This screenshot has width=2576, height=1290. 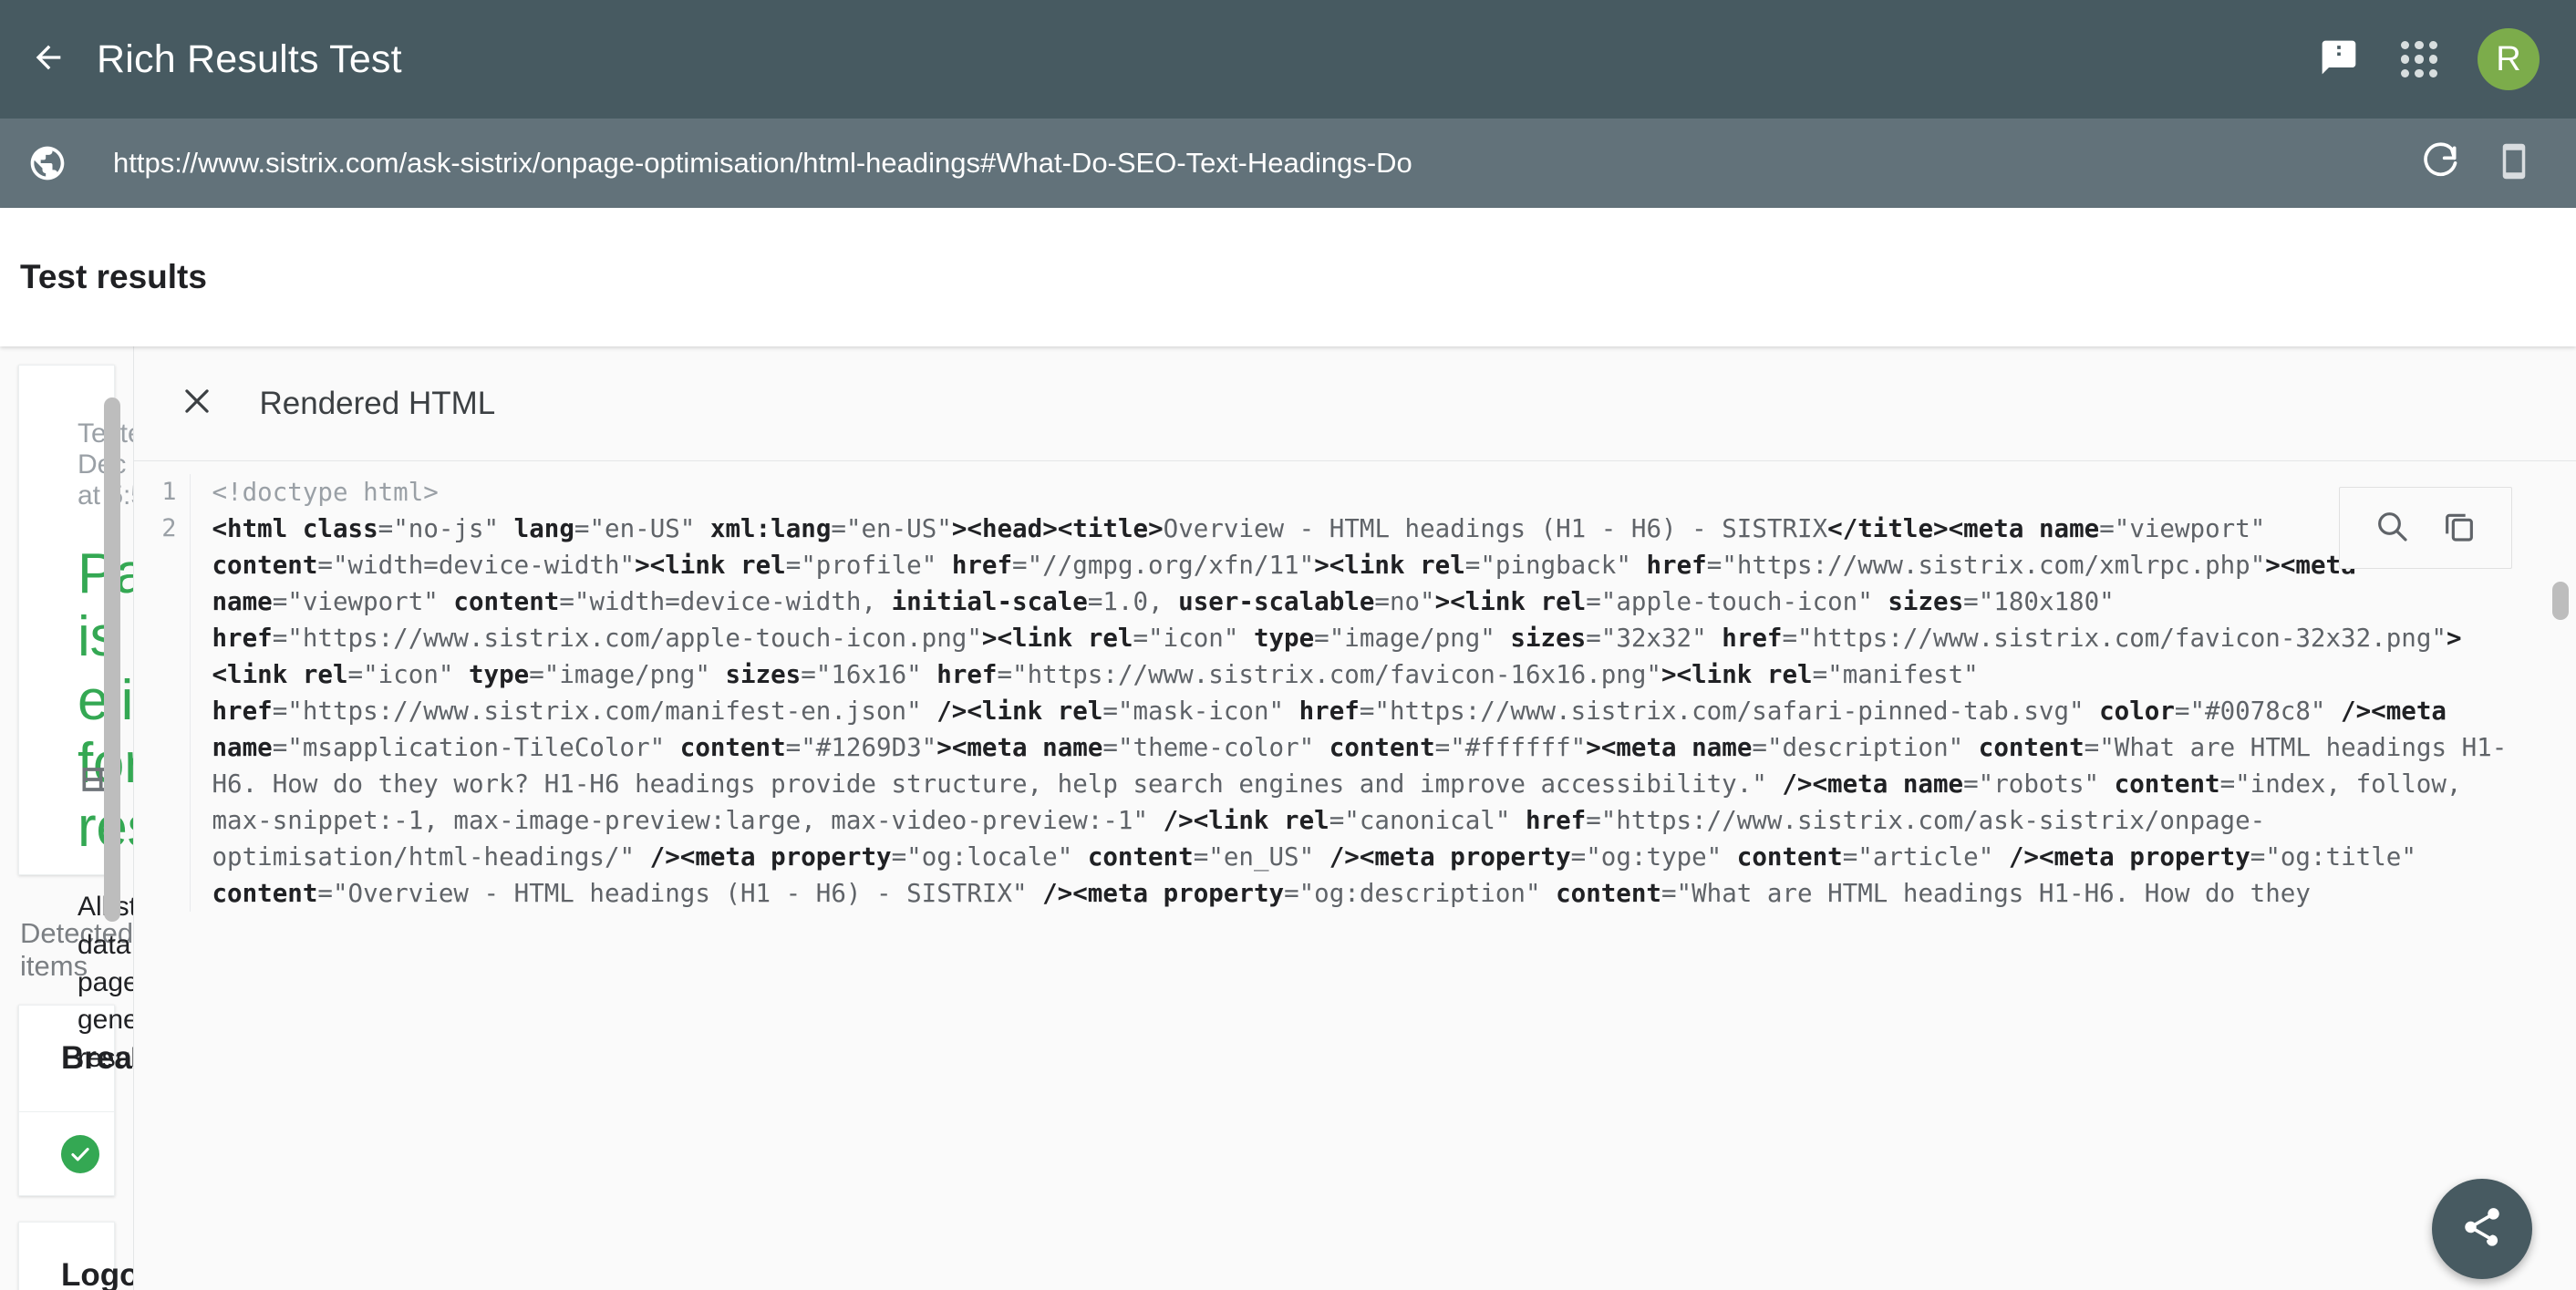 I want to click on test-results-header: Test results, so click(x=1288, y=277).